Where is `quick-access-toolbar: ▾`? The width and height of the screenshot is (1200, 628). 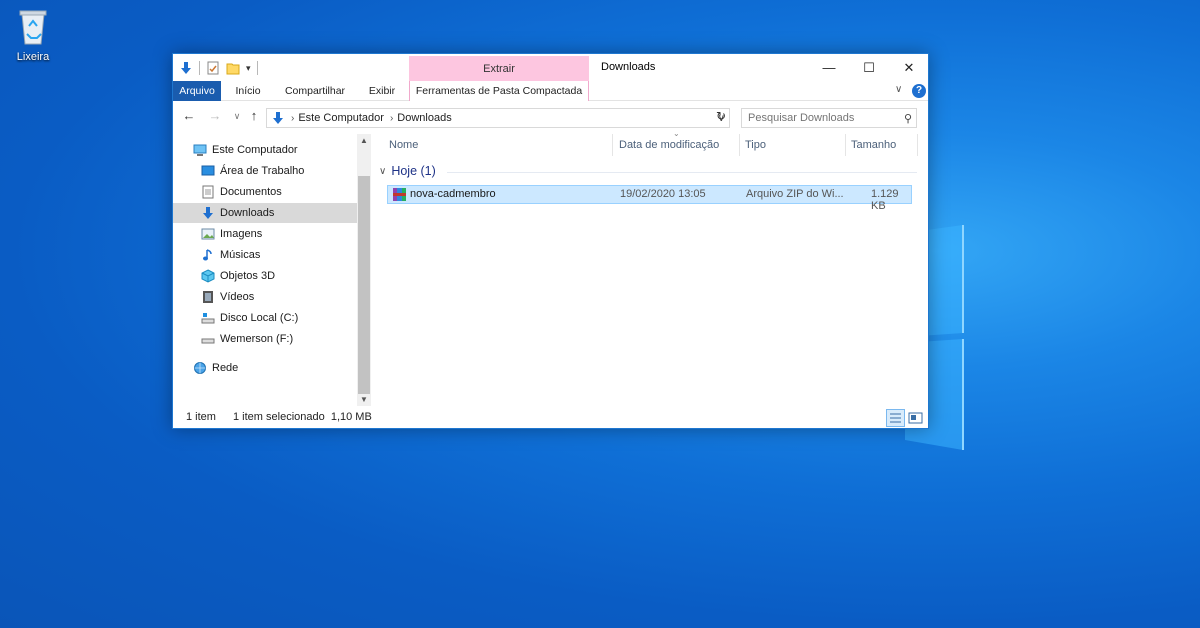 quick-access-toolbar: ▾ is located at coordinates (218, 68).